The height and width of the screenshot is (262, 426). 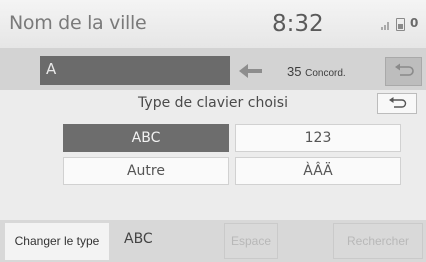 I want to click on city-name-input: A, so click(x=135, y=70).